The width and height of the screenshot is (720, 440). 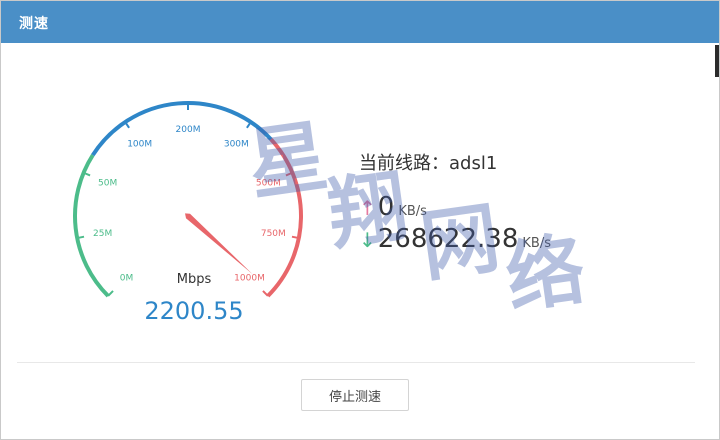 What do you see at coordinates (194, 279) in the screenshot?
I see `gauge-unit: Mbps` at bounding box center [194, 279].